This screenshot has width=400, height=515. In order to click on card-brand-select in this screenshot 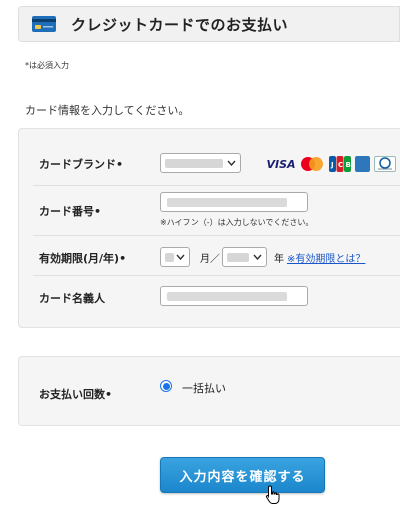, I will do `click(200, 163)`.